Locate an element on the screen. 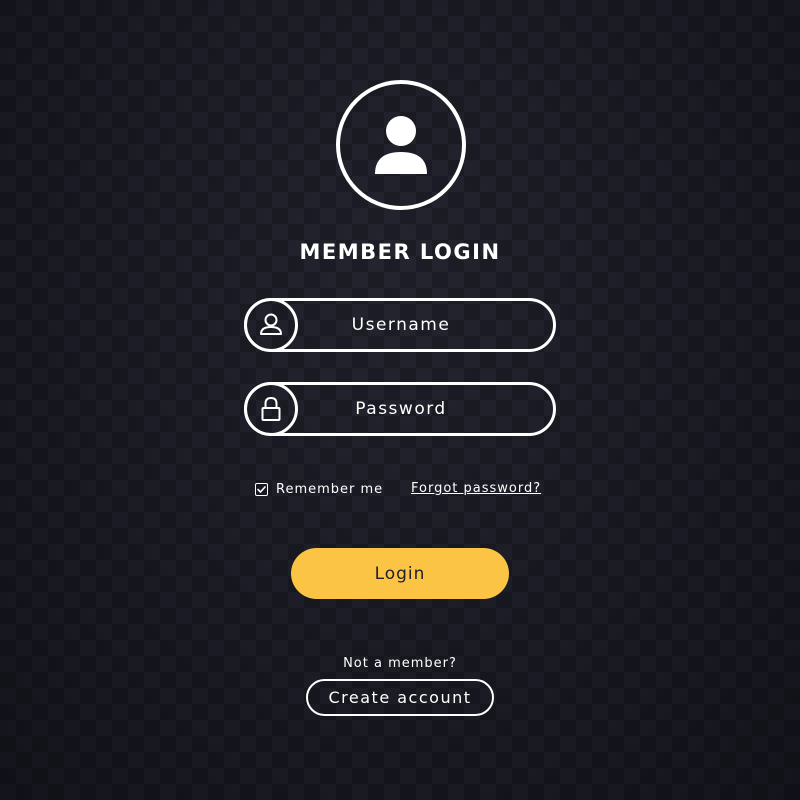 The height and width of the screenshot is (800, 800). check-icon is located at coordinates (261, 489).